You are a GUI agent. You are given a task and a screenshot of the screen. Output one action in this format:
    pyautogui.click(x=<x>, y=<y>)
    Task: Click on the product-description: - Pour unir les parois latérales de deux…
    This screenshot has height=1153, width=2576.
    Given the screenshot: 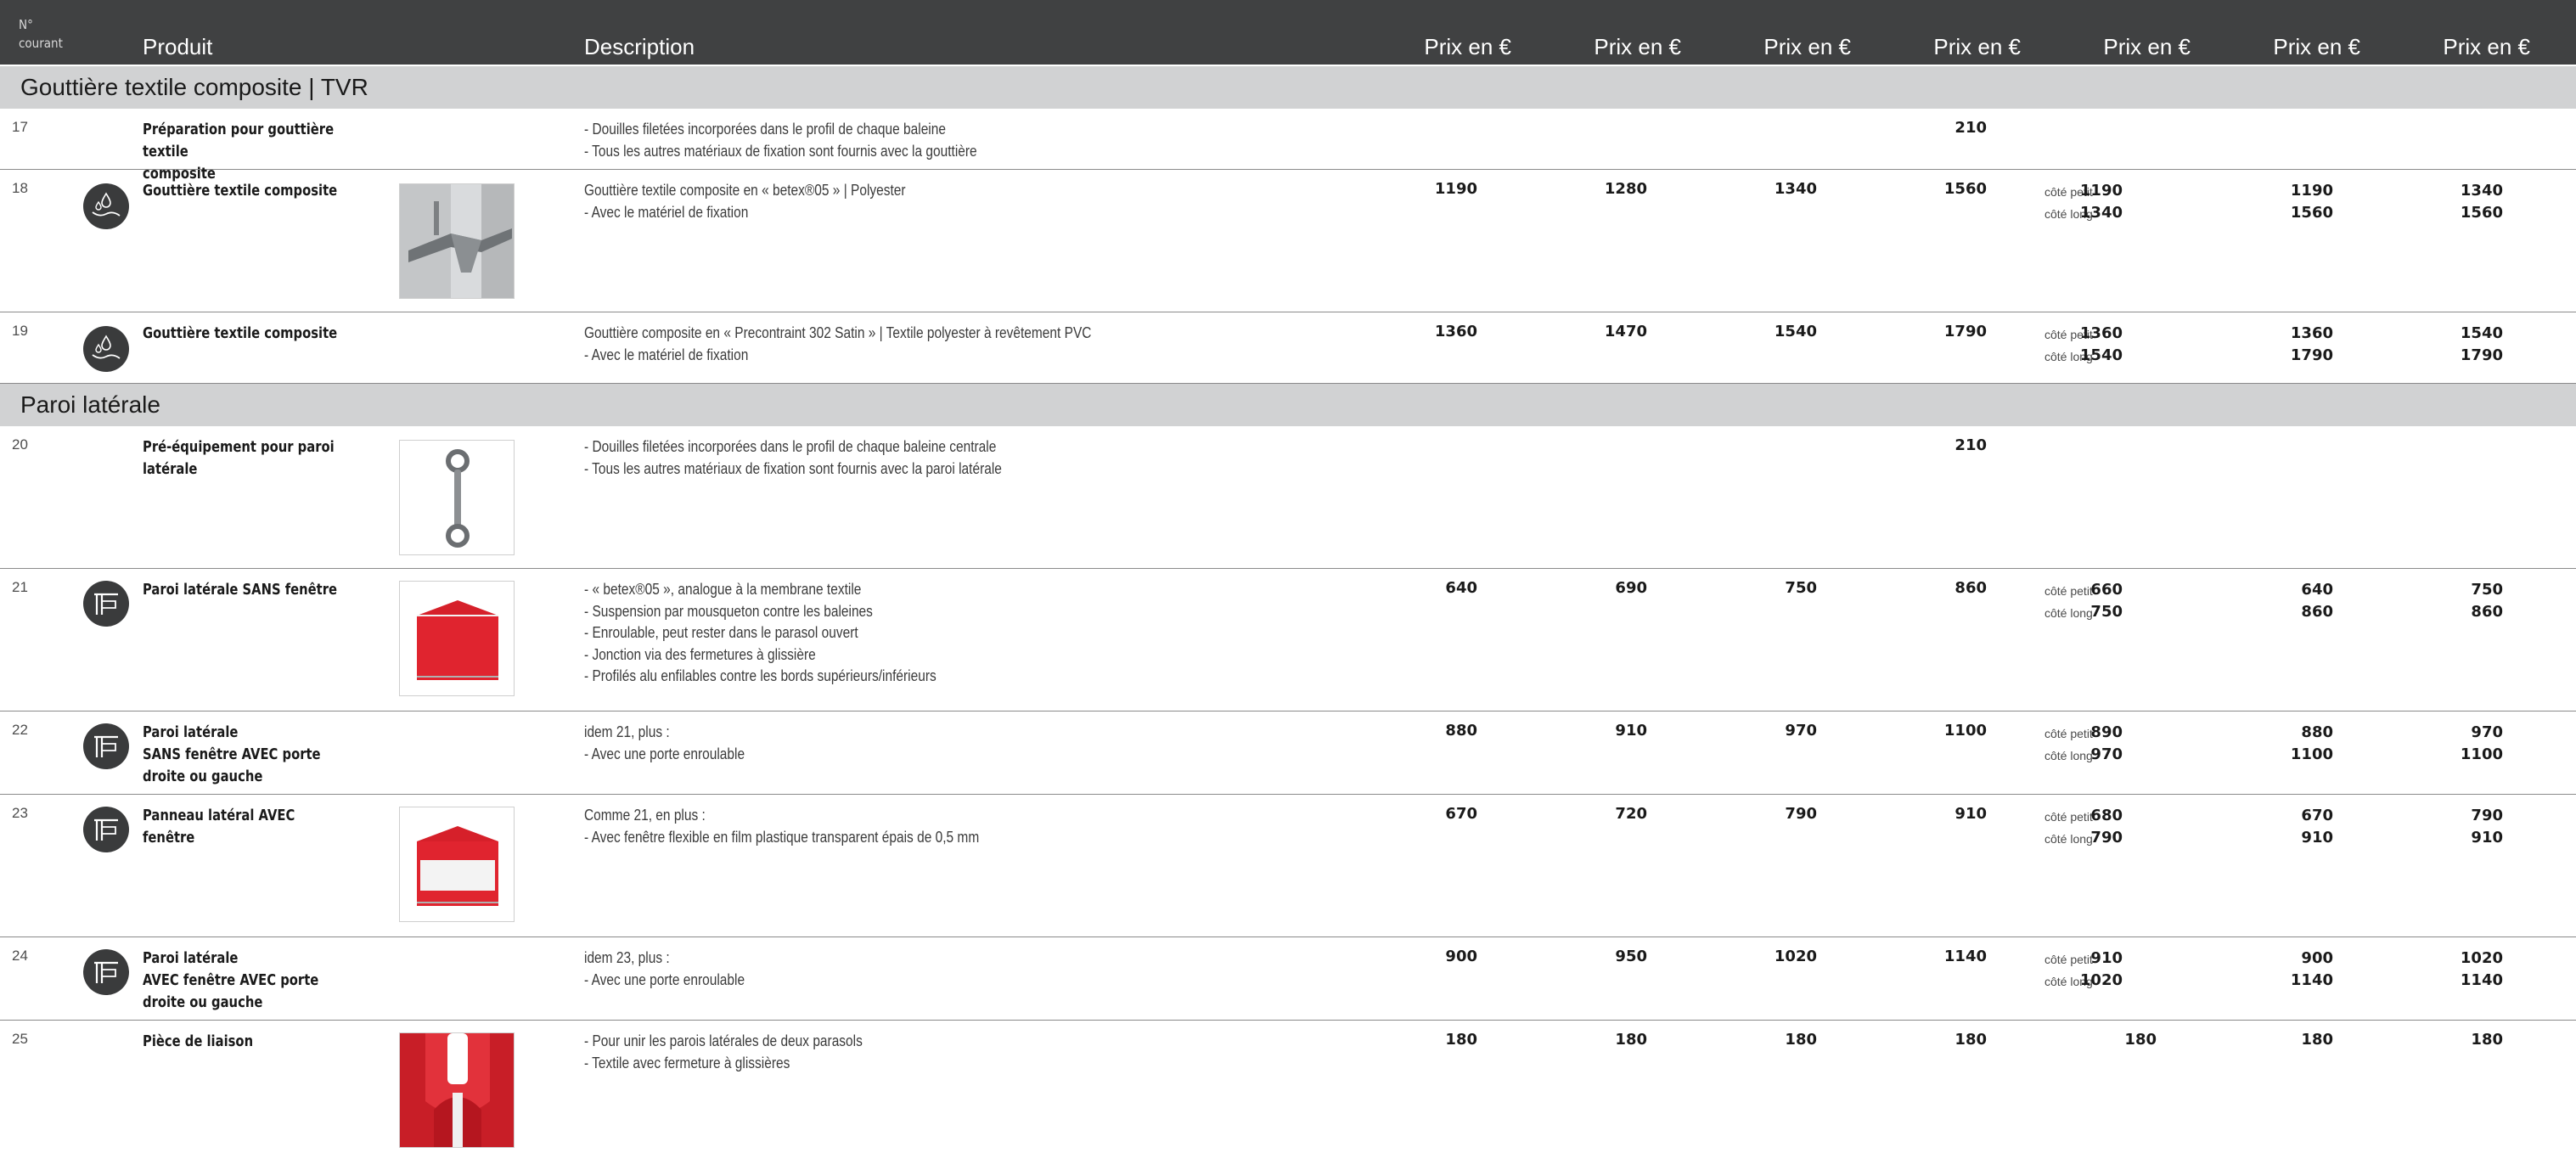 What is the action you would take?
    pyautogui.click(x=723, y=1051)
    